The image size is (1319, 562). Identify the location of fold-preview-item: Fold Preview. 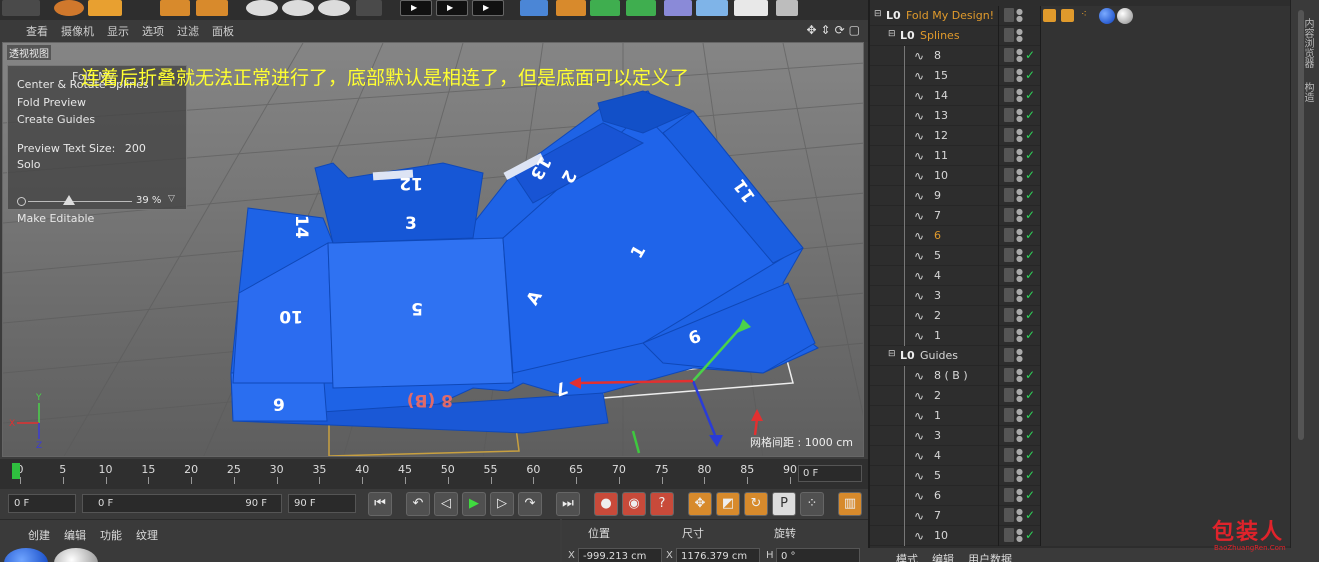
(97, 102).